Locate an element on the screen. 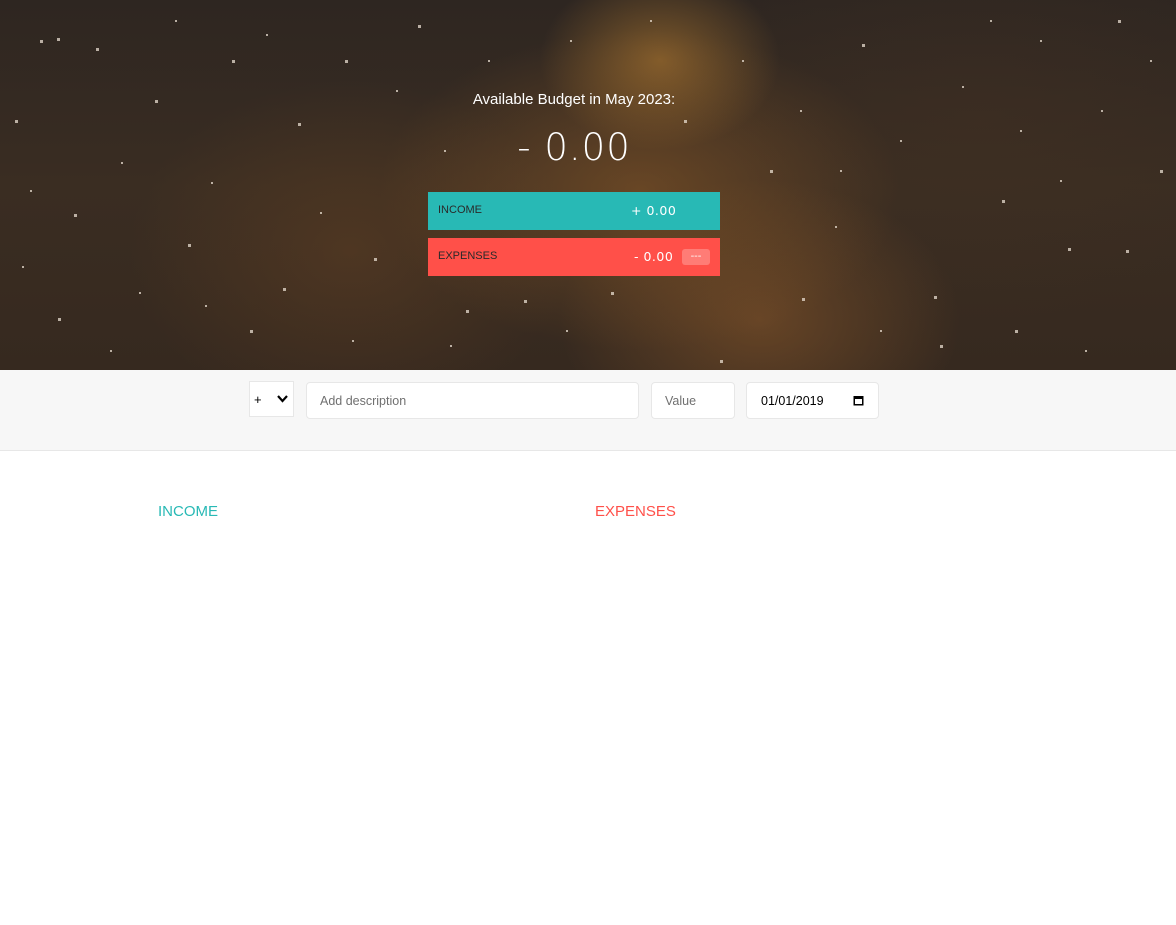 This screenshot has width=1176, height=925. budget-income-value: + 0.00 is located at coordinates (654, 210).